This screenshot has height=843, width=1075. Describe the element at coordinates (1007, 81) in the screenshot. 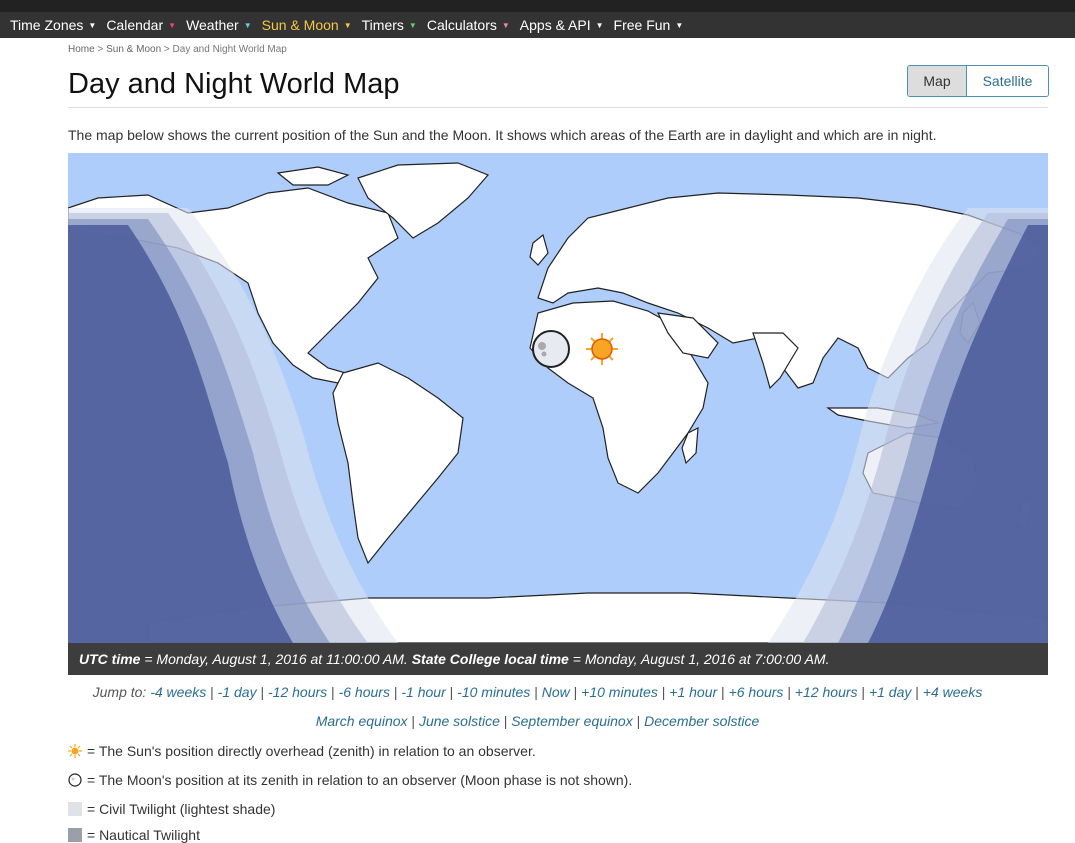

I see `satellite-view-button: Satellite` at that location.